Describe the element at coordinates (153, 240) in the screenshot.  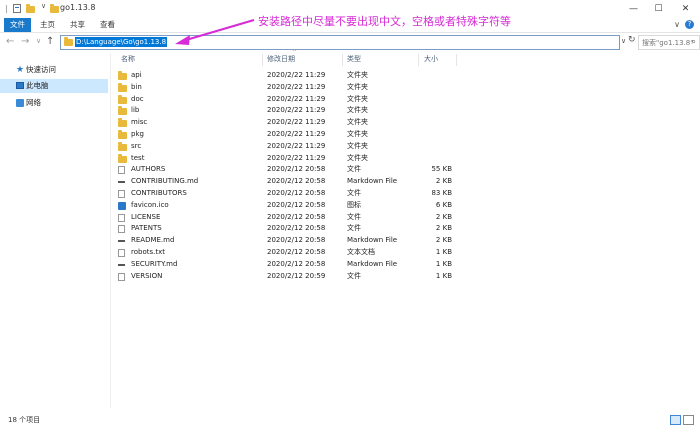
I see `file-name: README.md` at that location.